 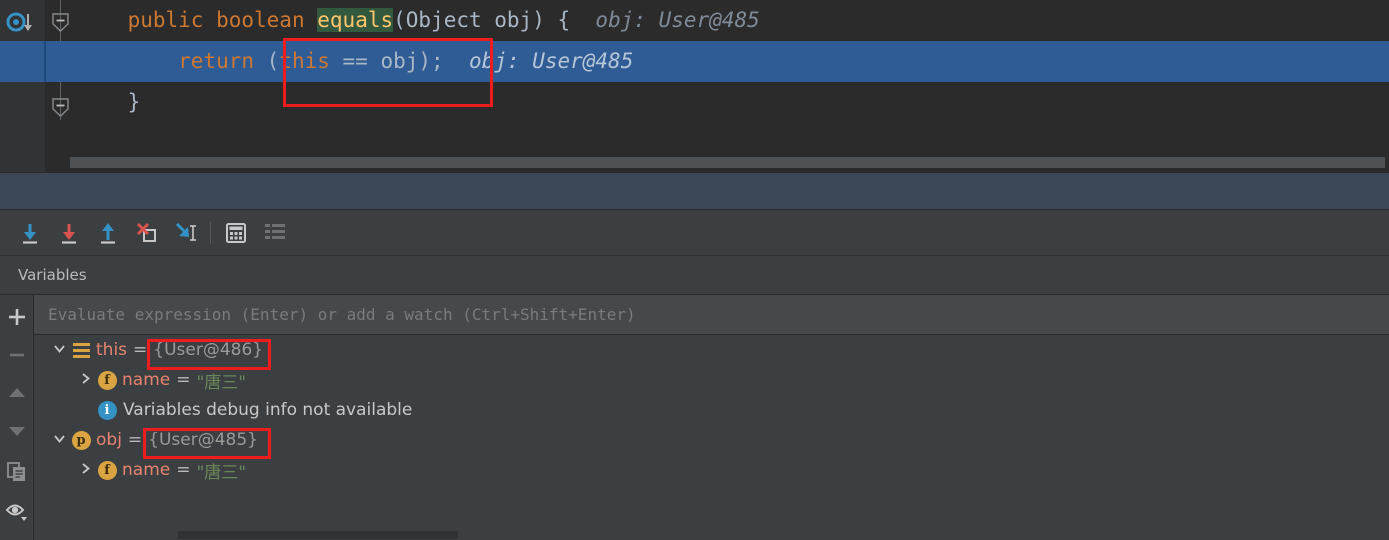 What do you see at coordinates (355, 20) in the screenshot?
I see `code-token: equals` at bounding box center [355, 20].